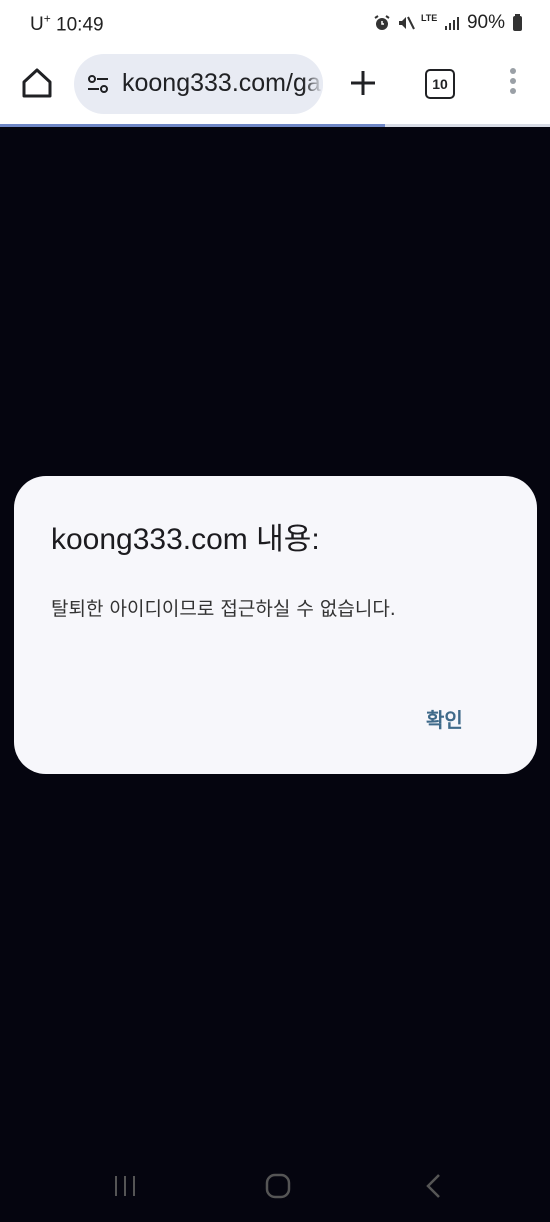  I want to click on system-nav-bar, so click(275, 1186).